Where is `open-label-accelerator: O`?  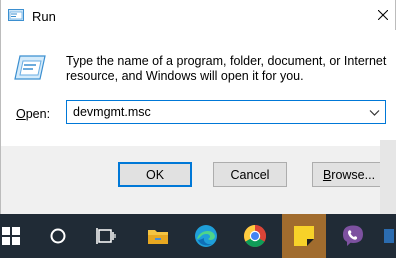
open-label-accelerator: O is located at coordinates (21, 114).